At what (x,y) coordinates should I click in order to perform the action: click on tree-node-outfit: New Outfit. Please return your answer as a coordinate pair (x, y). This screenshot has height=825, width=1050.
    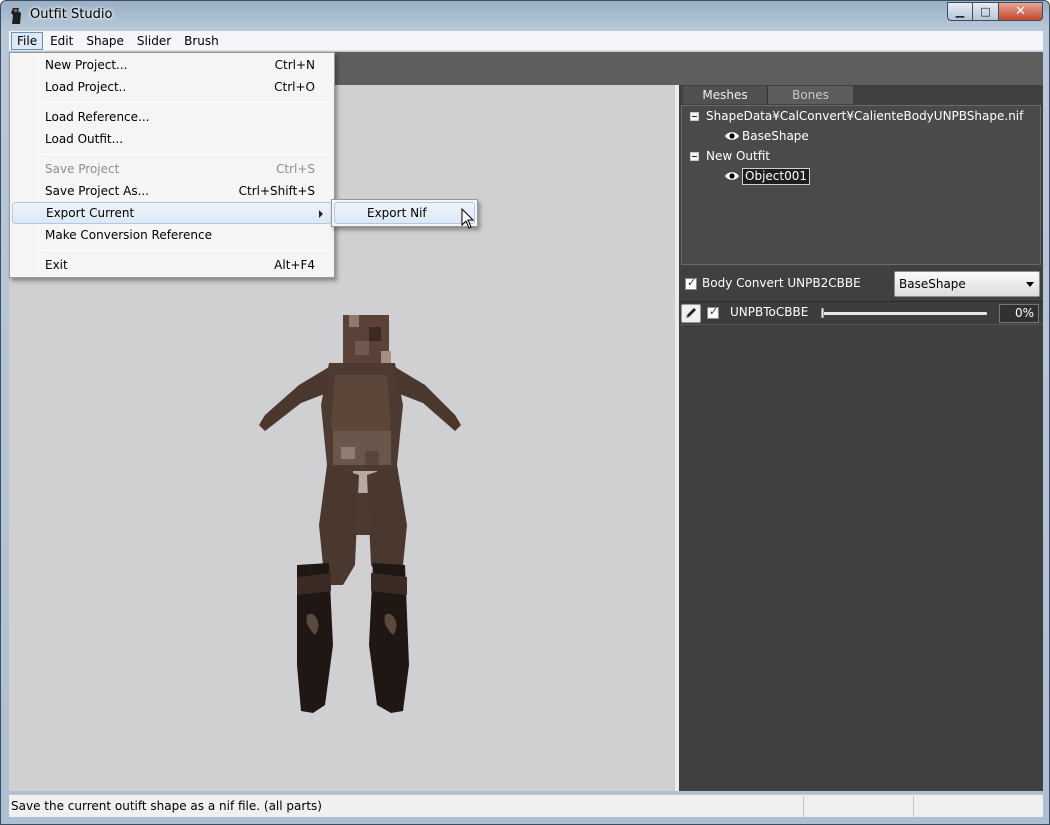
    Looking at the image, I should click on (730, 156).